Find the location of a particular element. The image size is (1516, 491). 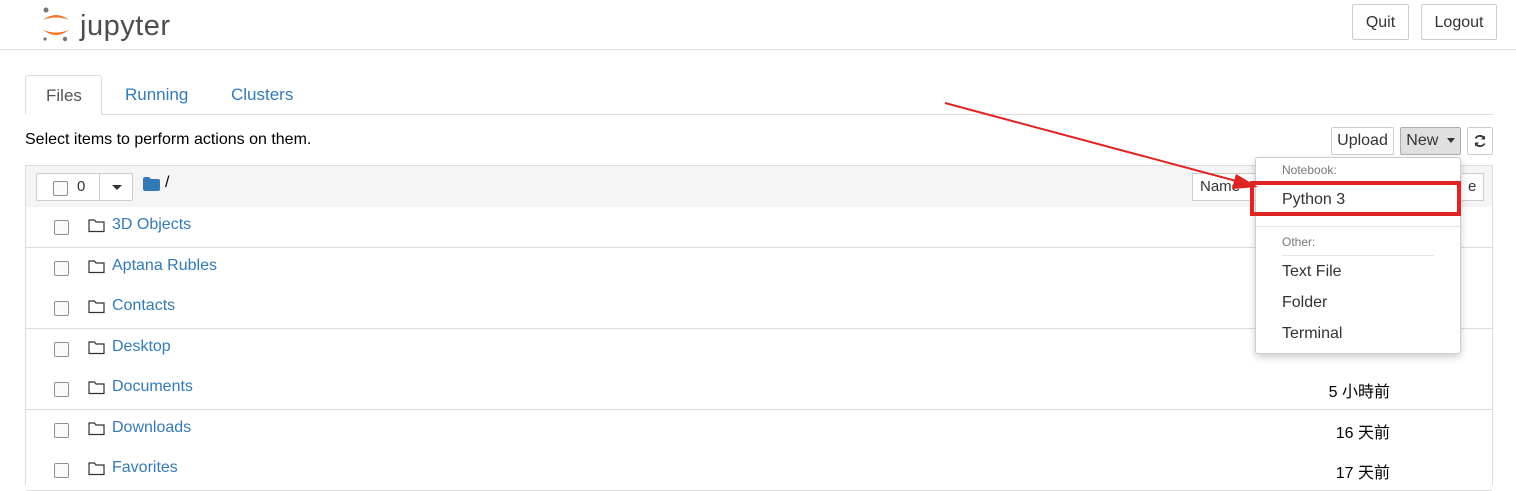

select-all-control: 0 is located at coordinates (84, 187).